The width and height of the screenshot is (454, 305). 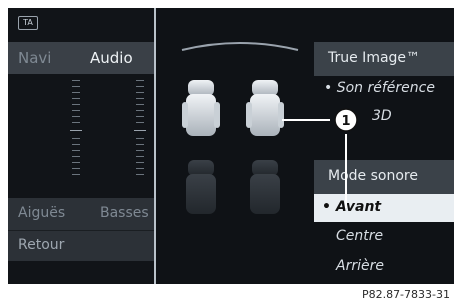 What do you see at coordinates (41, 213) in the screenshot?
I see `treble-label: Aiguës` at bounding box center [41, 213].